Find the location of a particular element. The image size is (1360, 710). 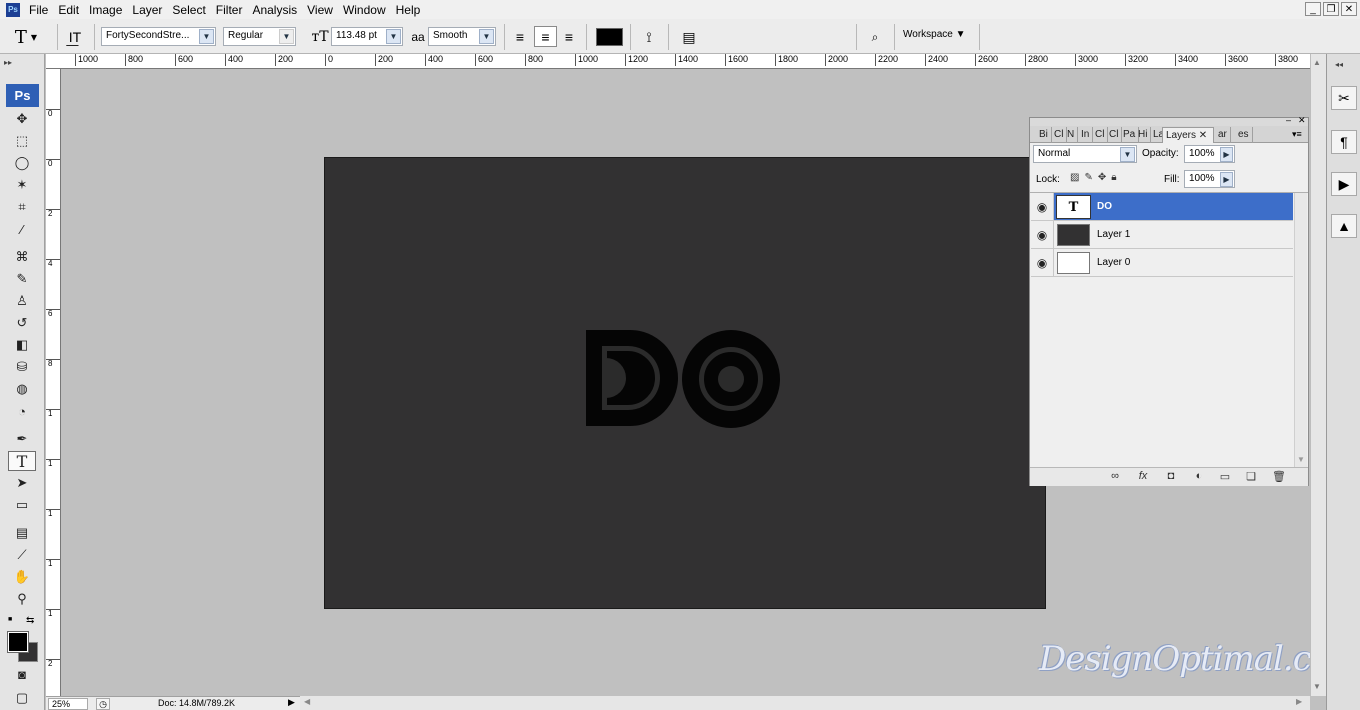

menu-edit: Edit is located at coordinates (68, 10).